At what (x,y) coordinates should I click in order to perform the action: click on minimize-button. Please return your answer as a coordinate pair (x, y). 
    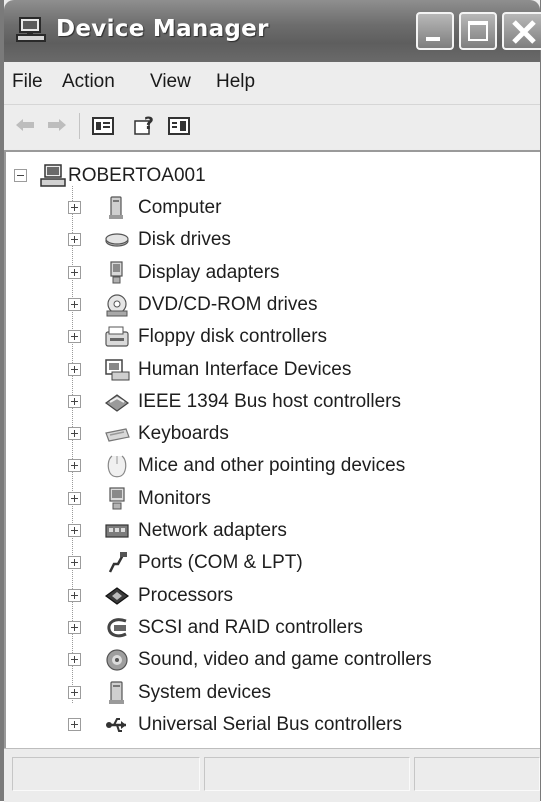
    Looking at the image, I should click on (435, 31).